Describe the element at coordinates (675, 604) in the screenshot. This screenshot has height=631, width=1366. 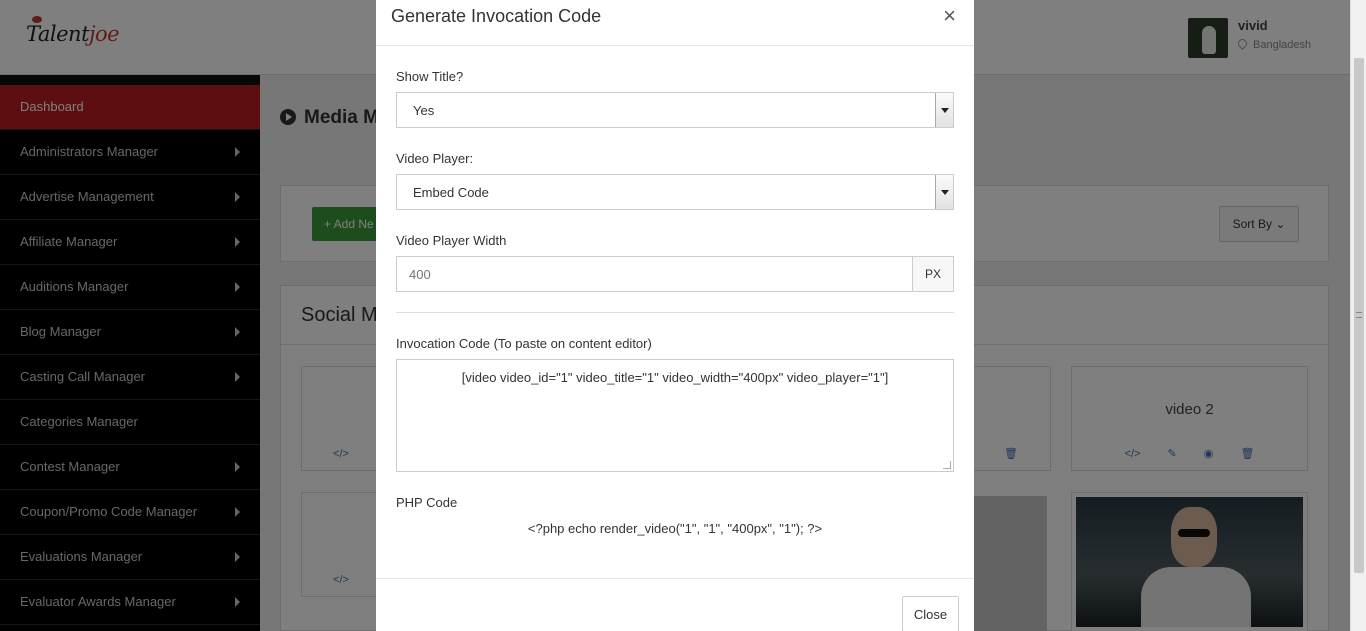
I see `modal-footer: Close` at that location.